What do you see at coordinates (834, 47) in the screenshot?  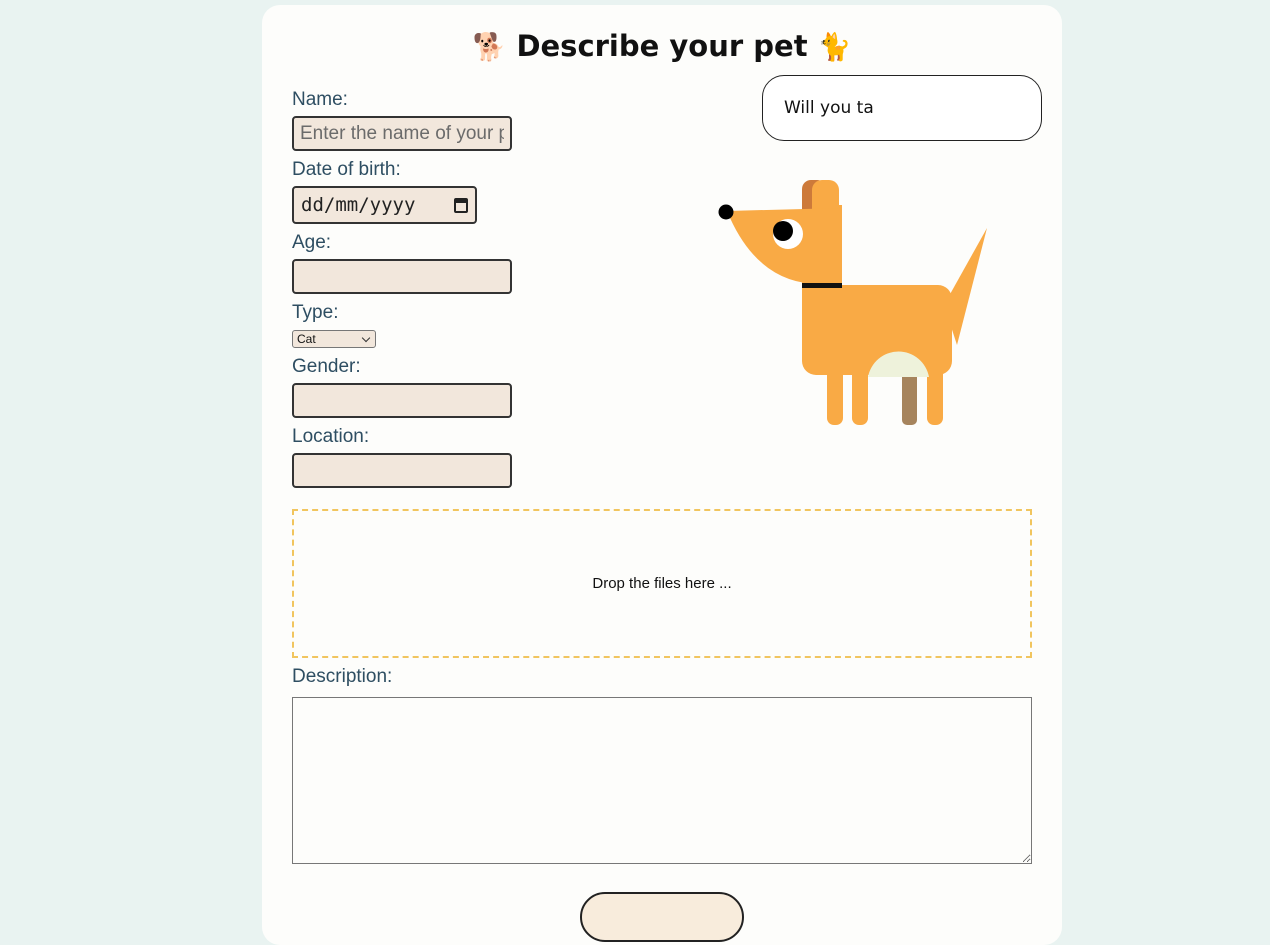 I see `cat-emoji-icon: 🐈` at bounding box center [834, 47].